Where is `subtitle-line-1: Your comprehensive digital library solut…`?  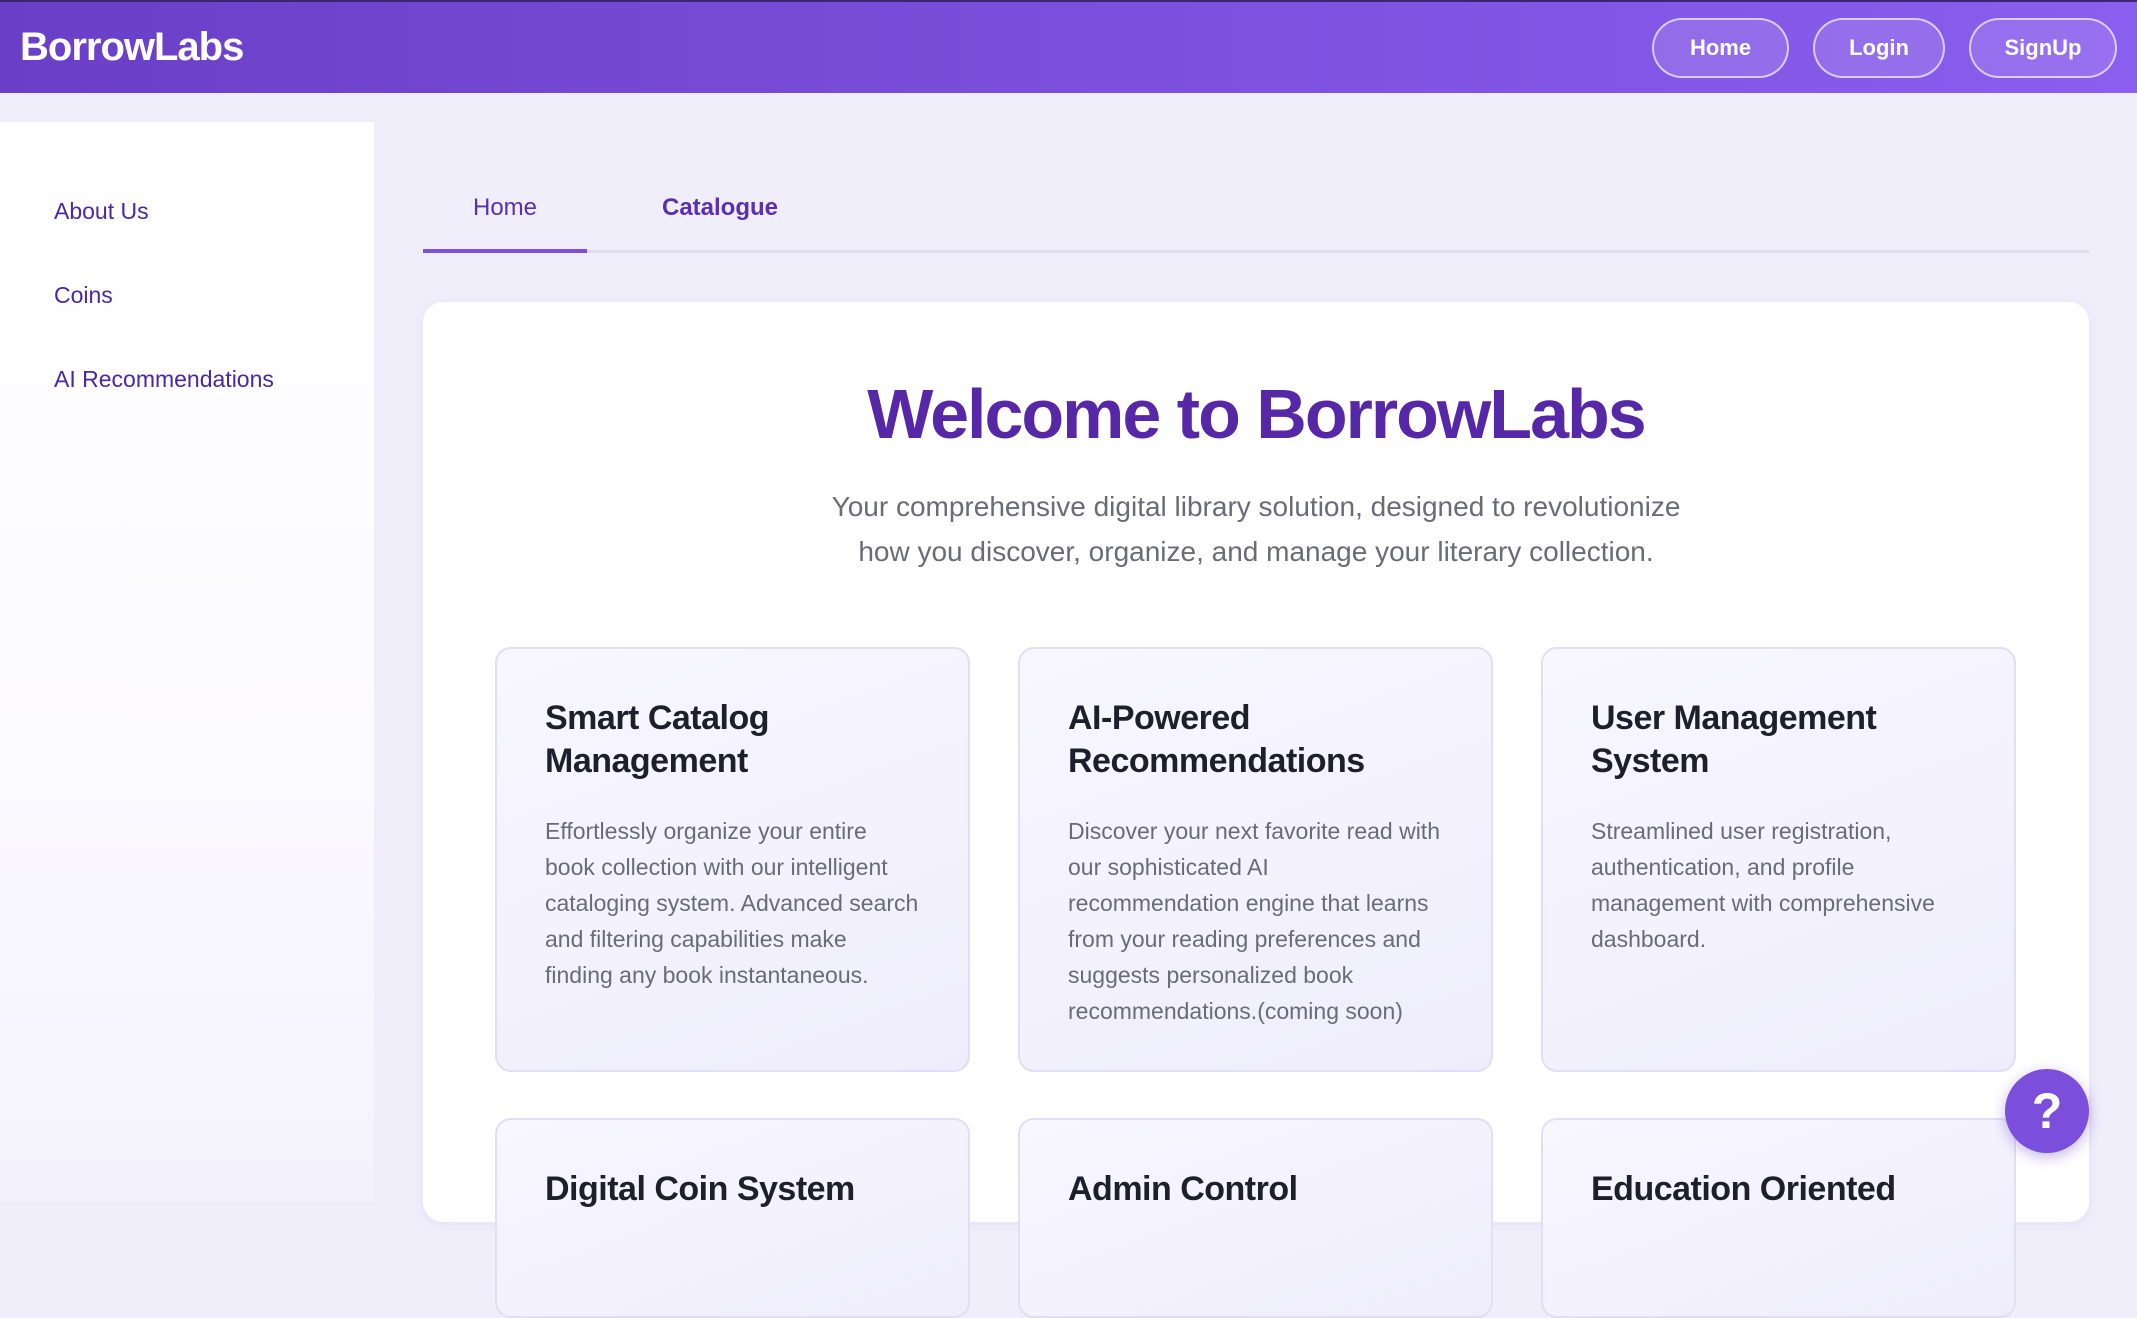 subtitle-line-1: Your comprehensive digital library solut… is located at coordinates (1256, 506).